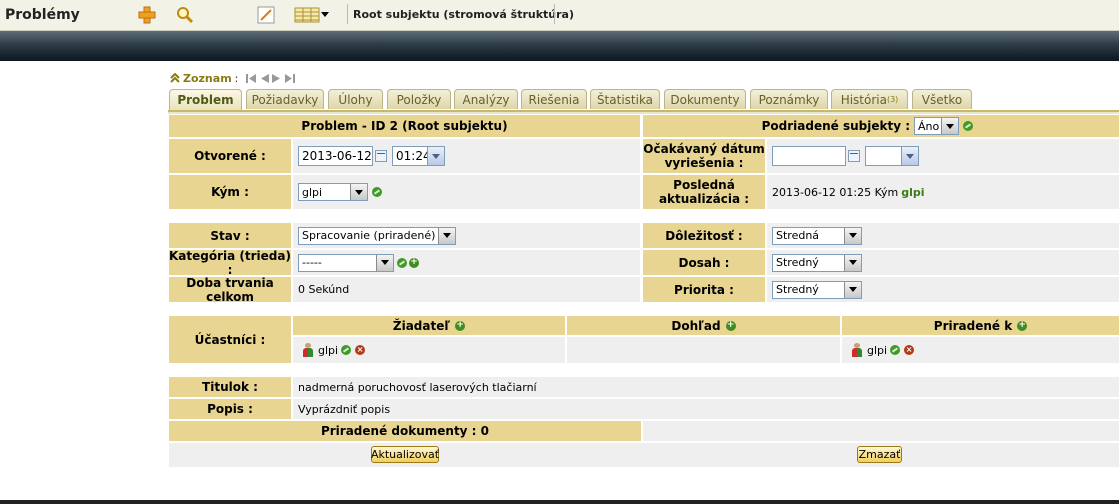 Image resolution: width=1119 pixels, height=504 pixels. What do you see at coordinates (466, 156) in the screenshot?
I see `opened-cell: 2013-06-12 01:24` at bounding box center [466, 156].